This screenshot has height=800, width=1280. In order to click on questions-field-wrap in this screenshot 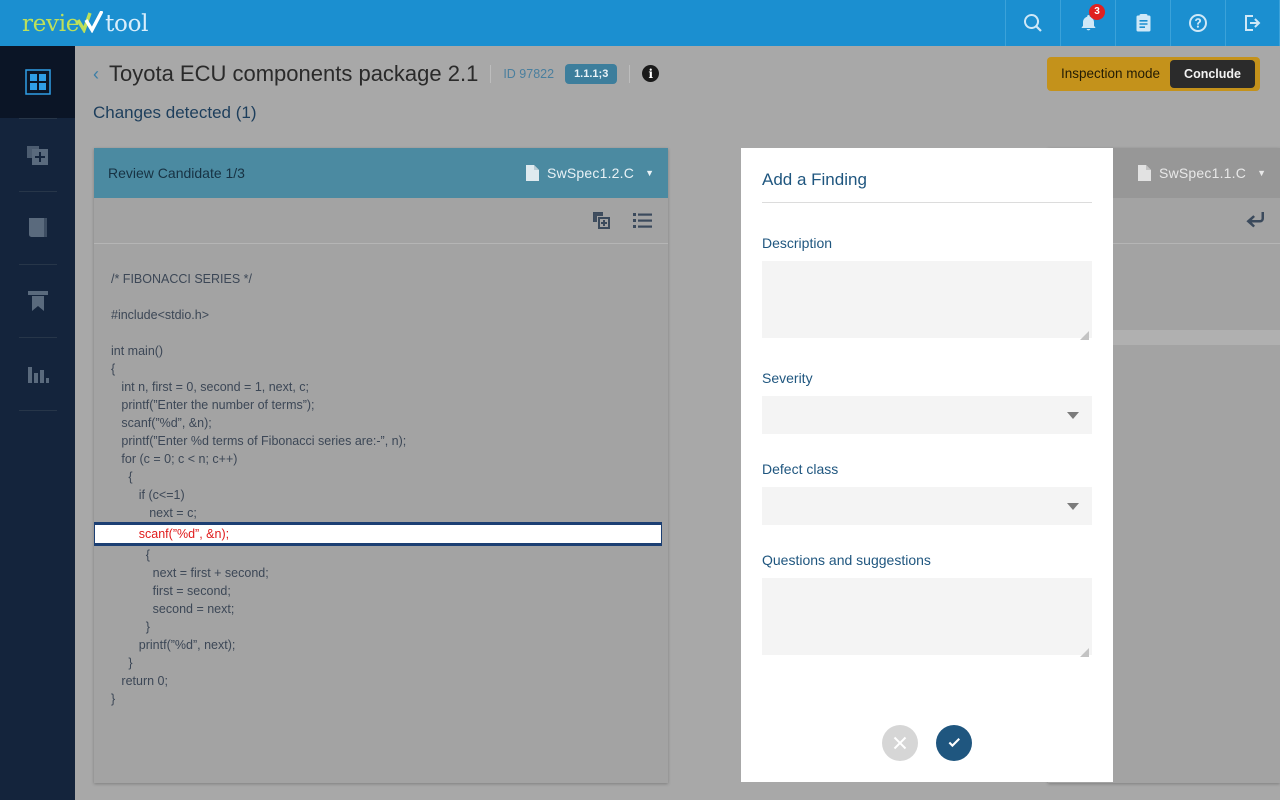, I will do `click(927, 632)`.